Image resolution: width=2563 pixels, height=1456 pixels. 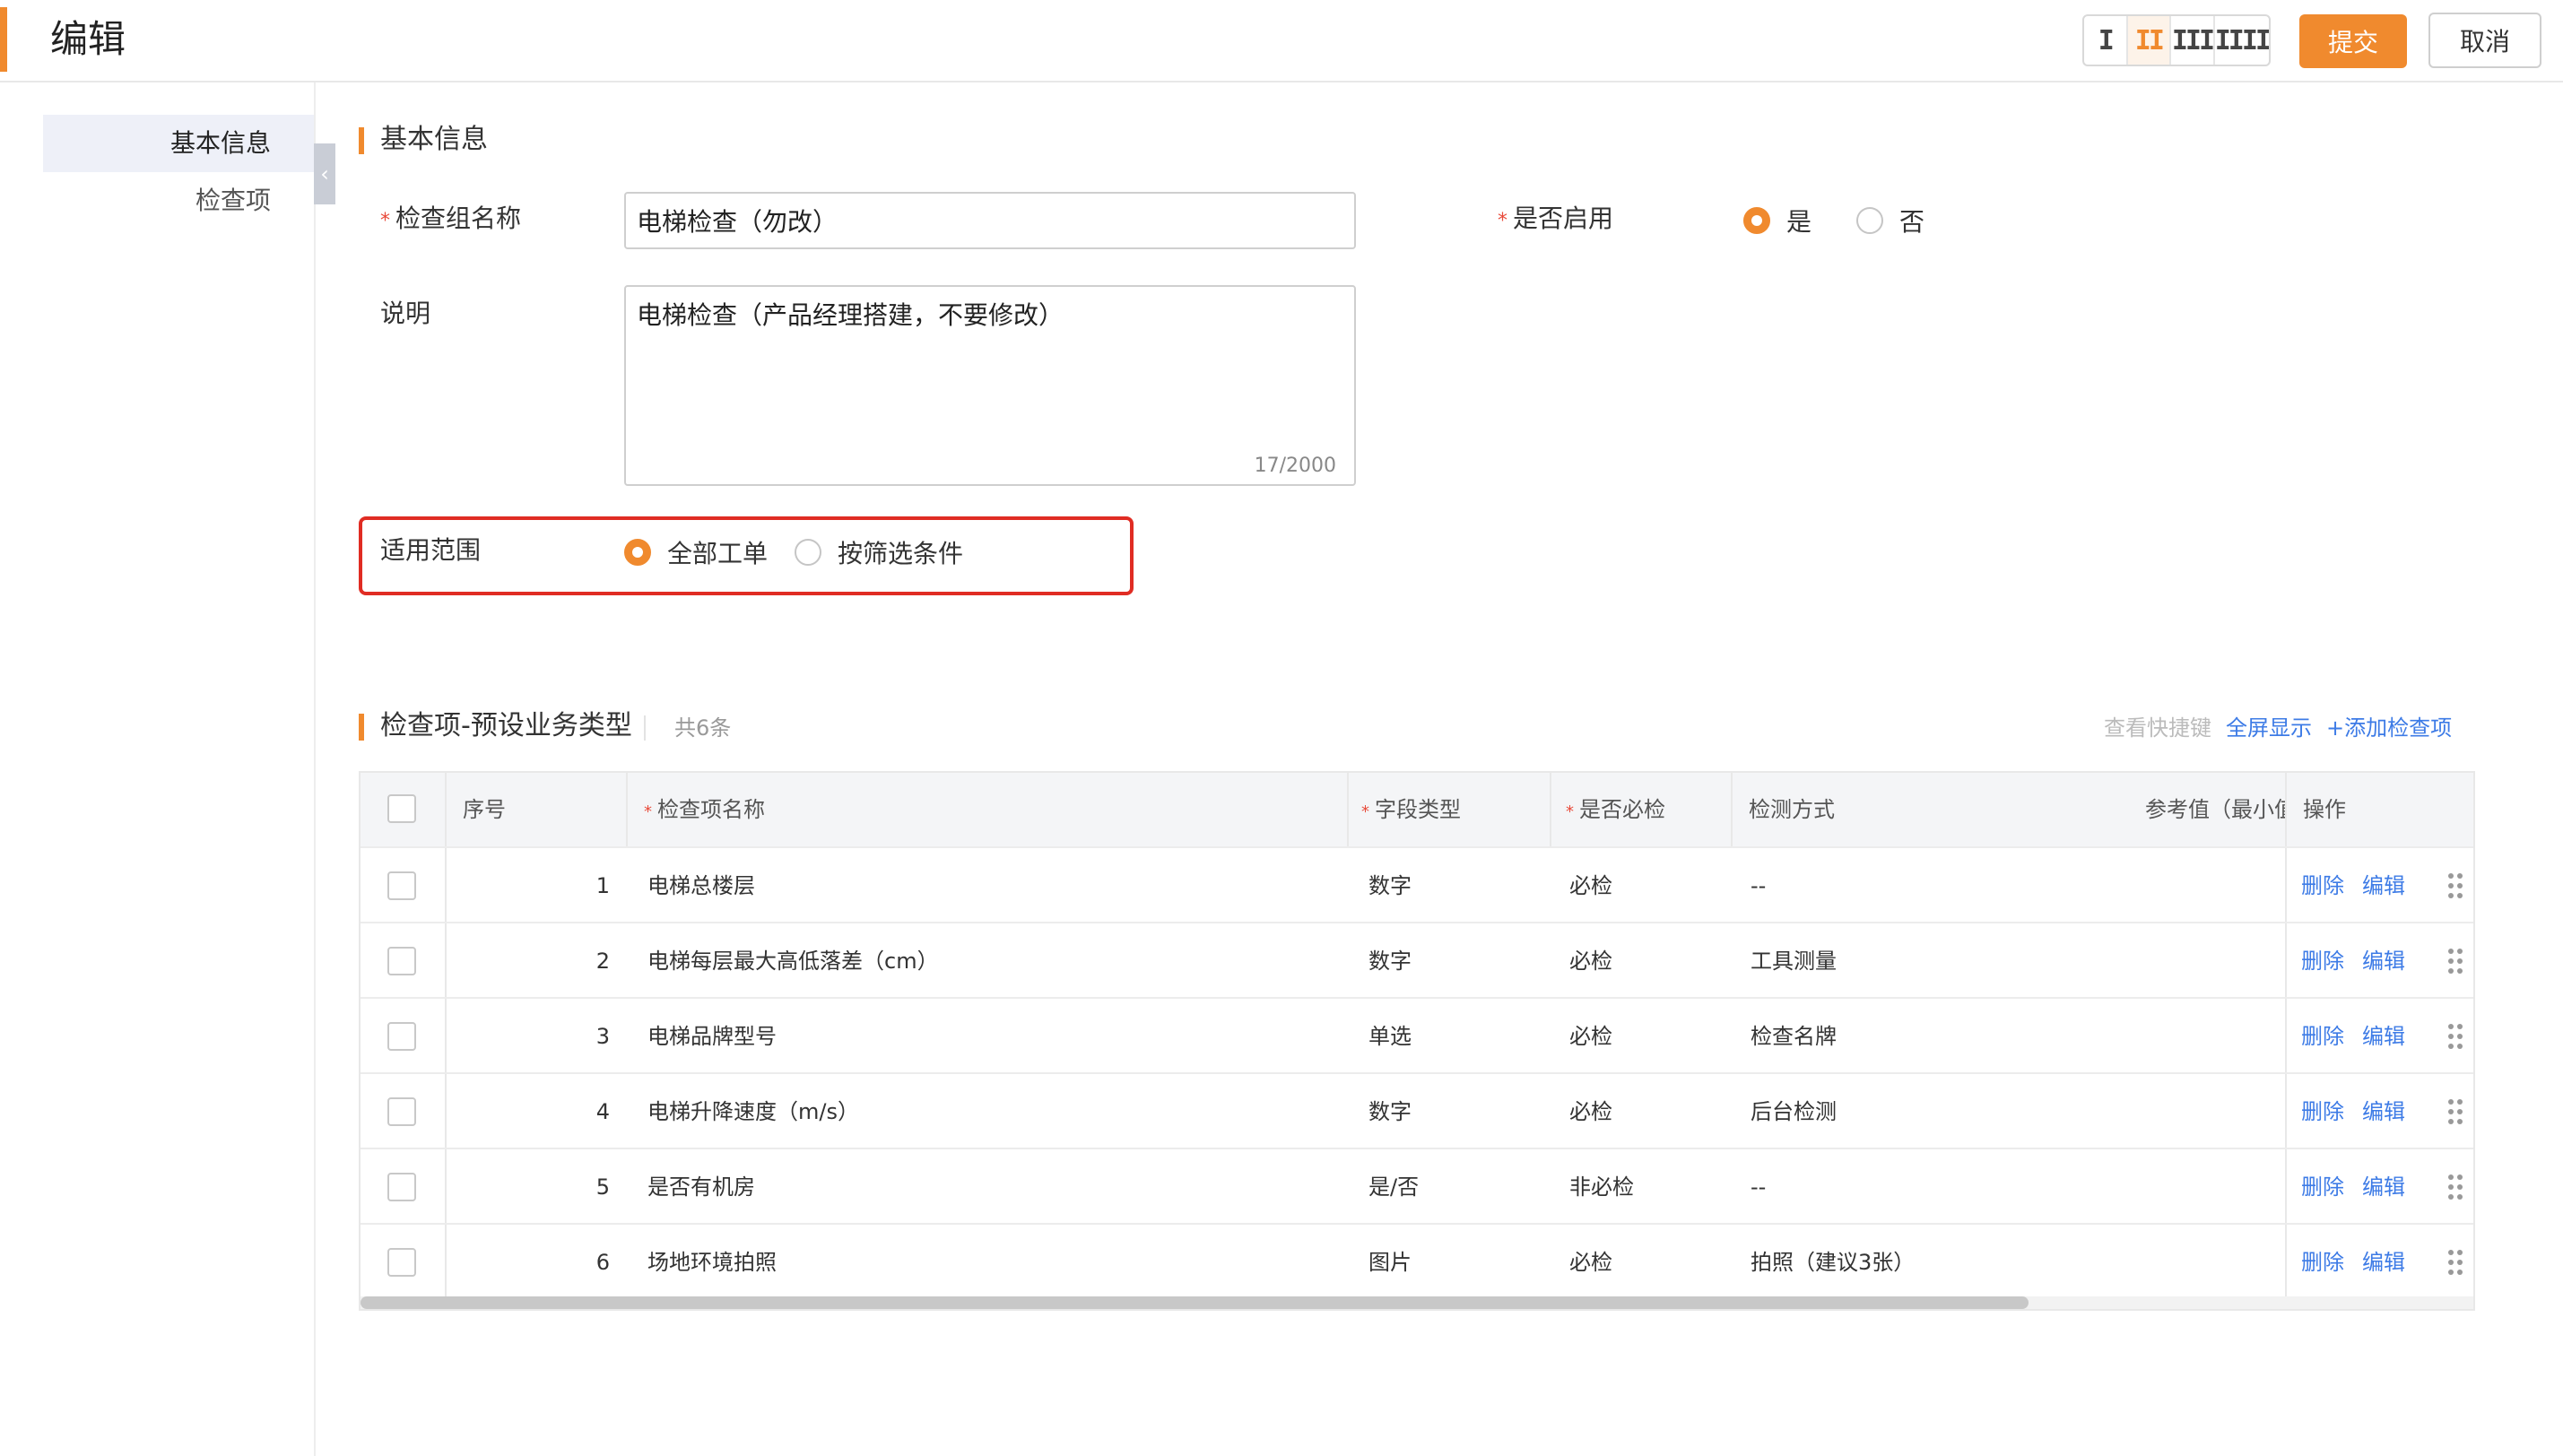 I want to click on sidebar-item-check-items: 检查项, so click(x=178, y=201).